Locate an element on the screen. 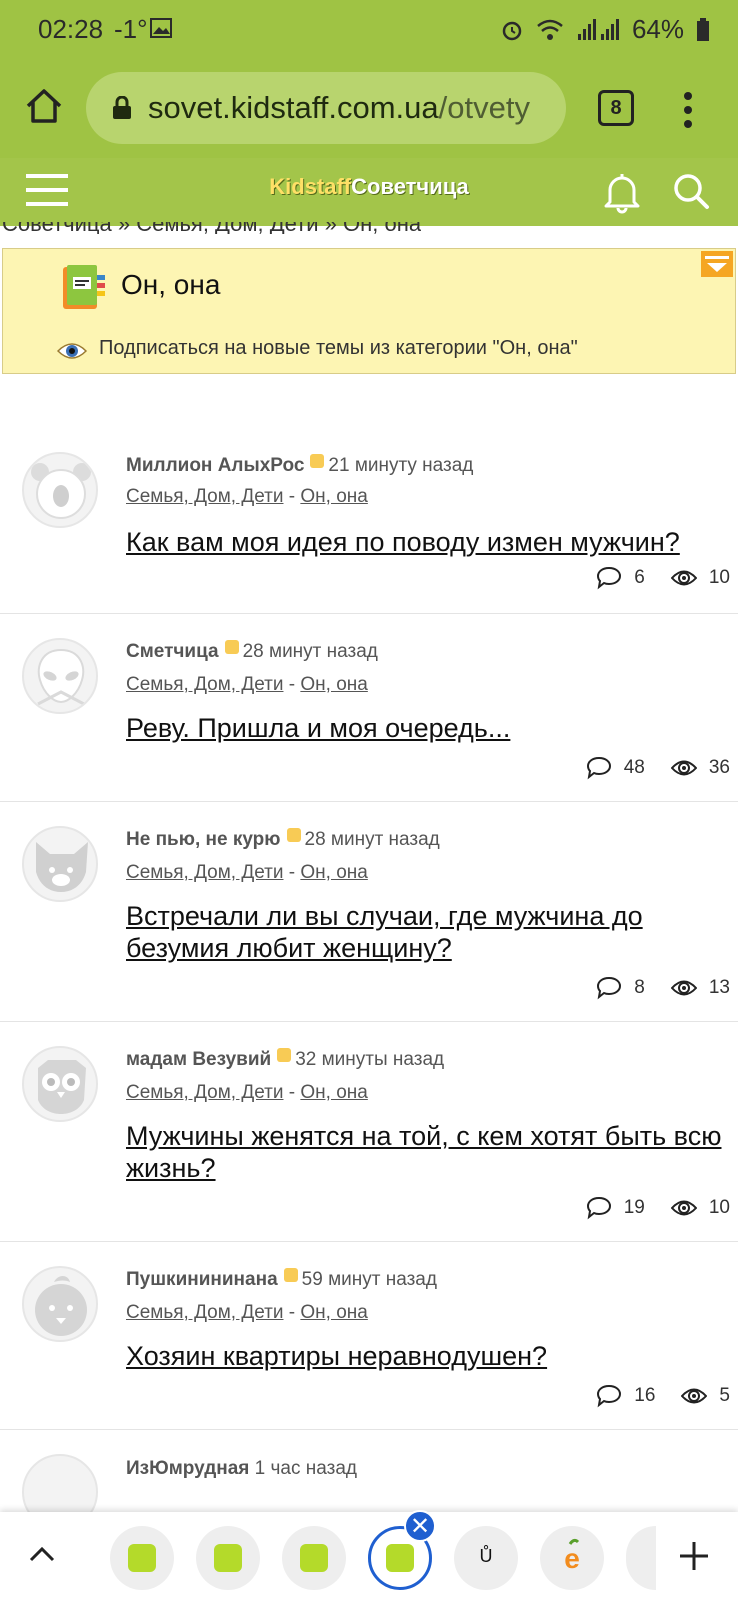 Image resolution: width=738 pixels, height=1600 pixels. address-bar: sovet.kidstaff.com.ua/otvety is located at coordinates (326, 108).